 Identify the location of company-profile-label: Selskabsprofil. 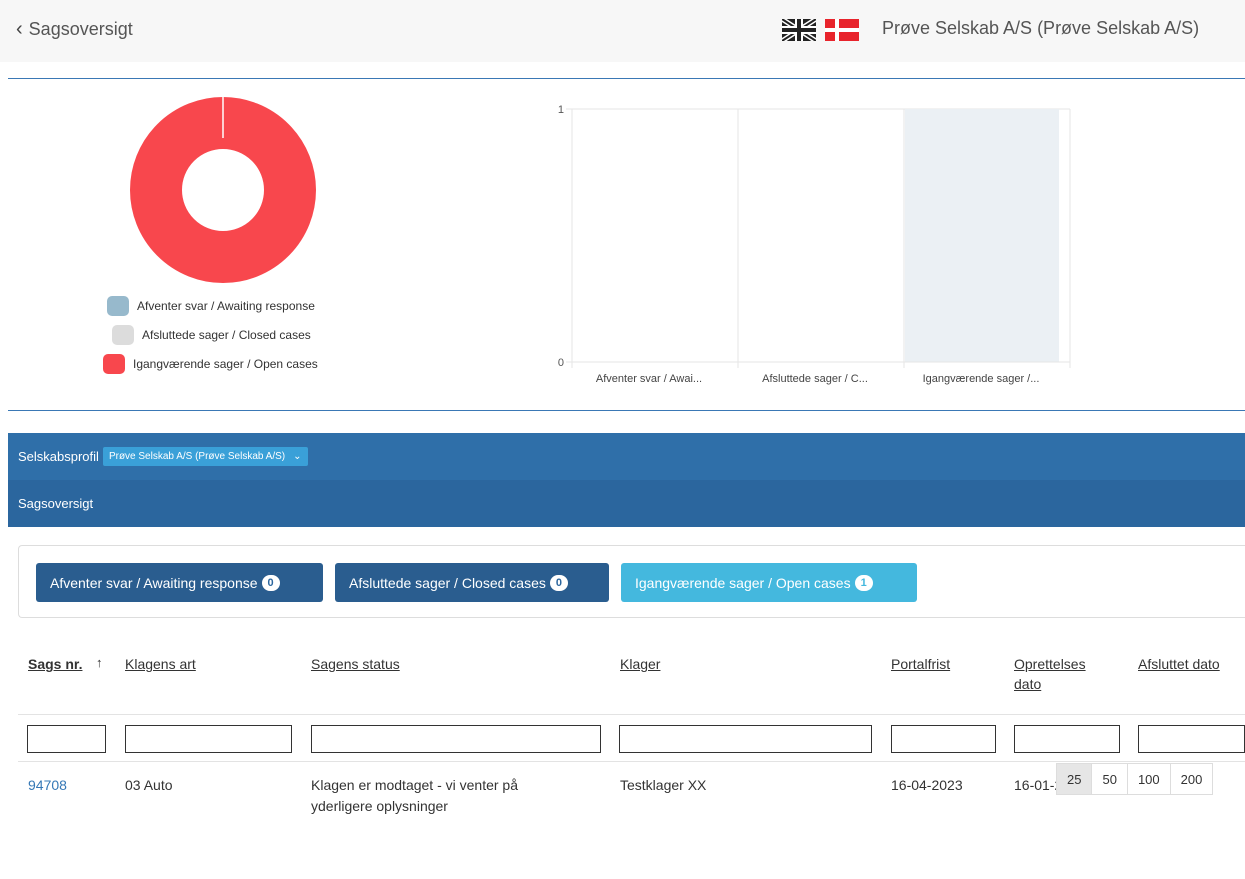
(58, 456).